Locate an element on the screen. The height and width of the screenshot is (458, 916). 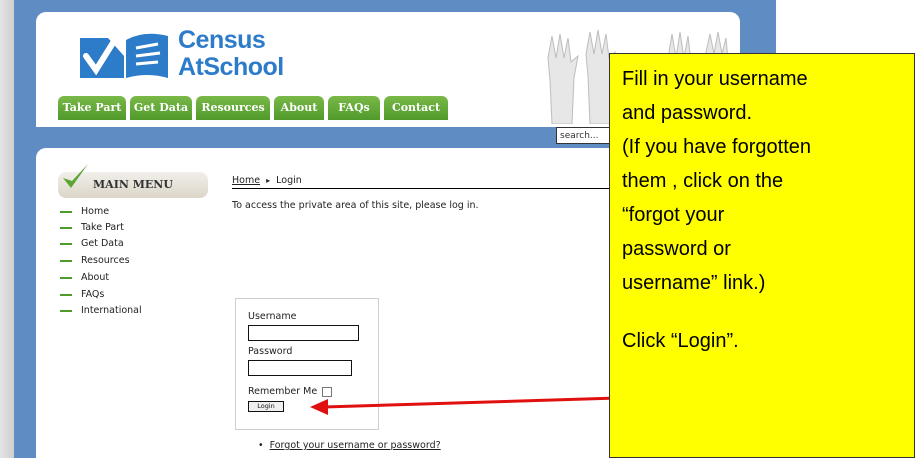
logo-text-atschool: AtSchool is located at coordinates (231, 67).